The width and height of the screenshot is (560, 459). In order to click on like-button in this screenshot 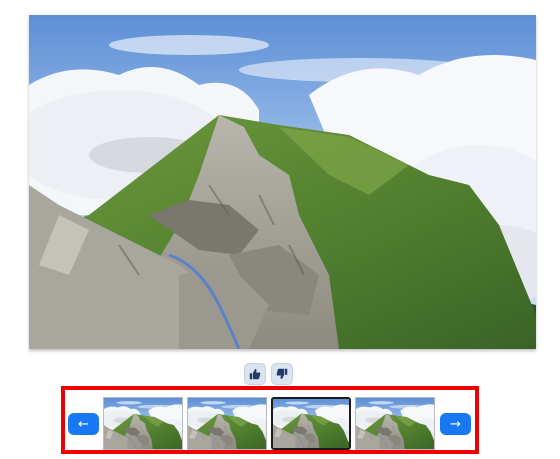, I will do `click(255, 374)`.